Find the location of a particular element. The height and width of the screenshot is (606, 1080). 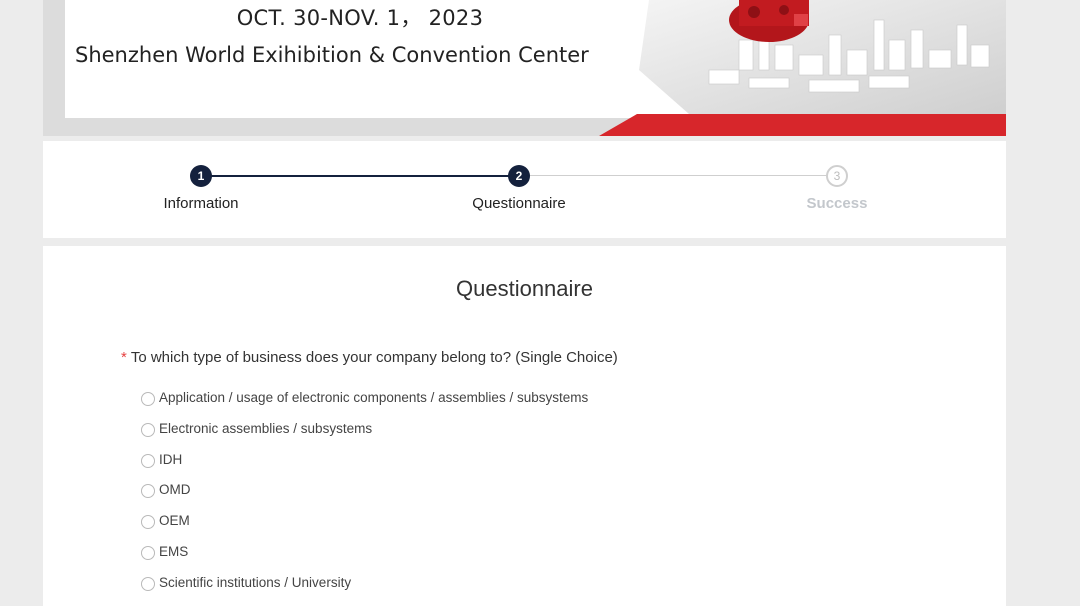

radio-option: Scientific institutions / University is located at coordinates (364, 590).